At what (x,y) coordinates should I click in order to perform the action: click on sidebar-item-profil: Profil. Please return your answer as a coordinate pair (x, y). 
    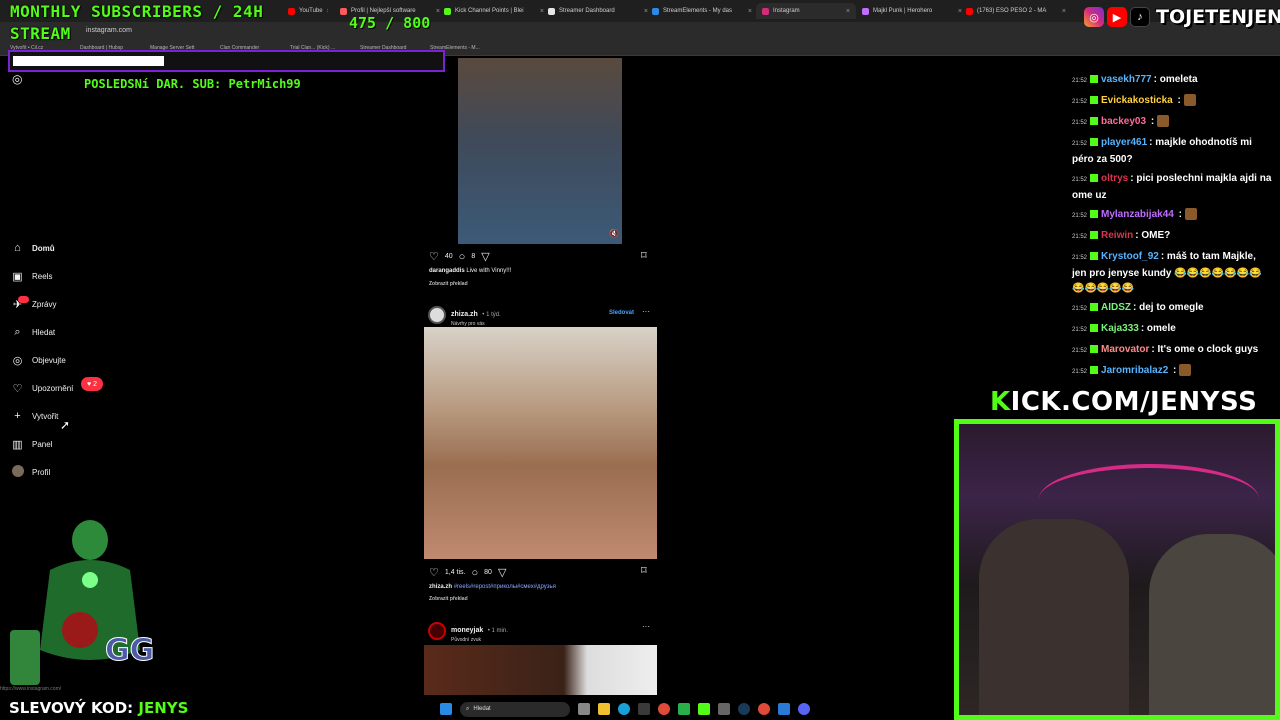
    Looking at the image, I should click on (30, 472).